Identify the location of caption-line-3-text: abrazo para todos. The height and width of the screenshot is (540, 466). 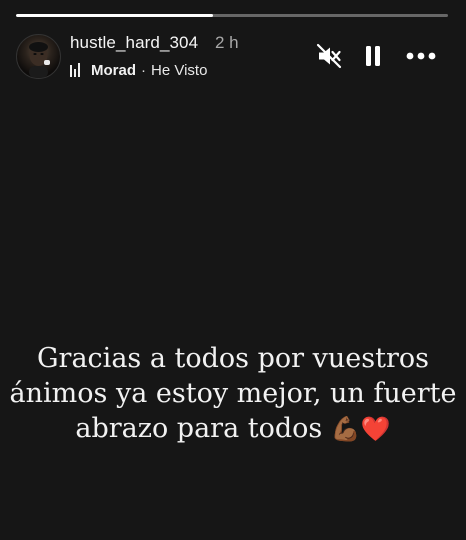
(199, 428).